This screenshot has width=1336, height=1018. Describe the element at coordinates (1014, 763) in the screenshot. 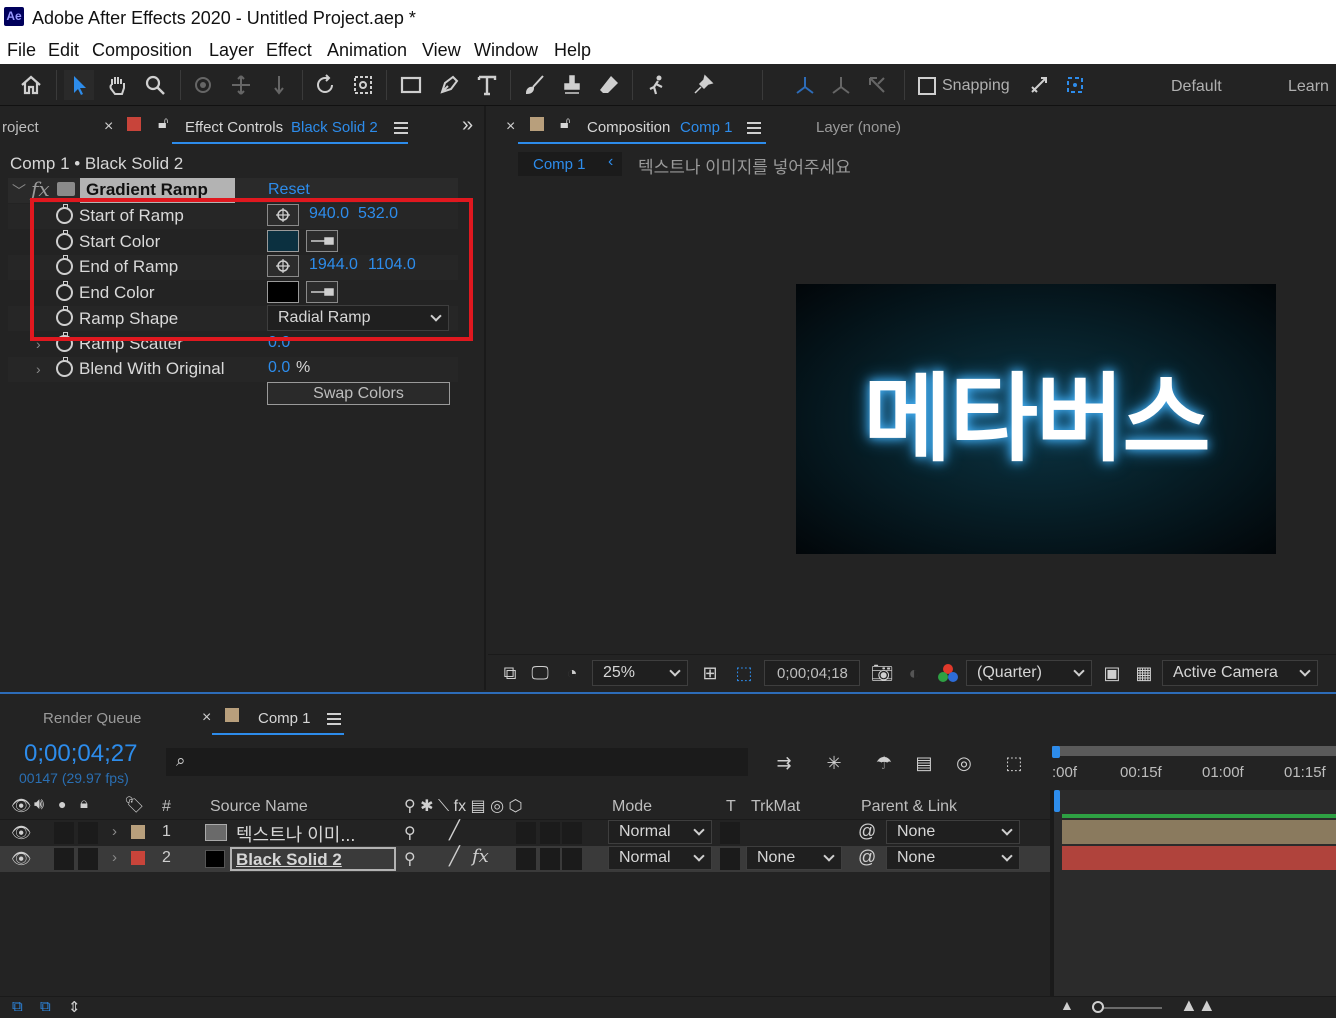

I see `graph-editor-icon: ⬚` at that location.